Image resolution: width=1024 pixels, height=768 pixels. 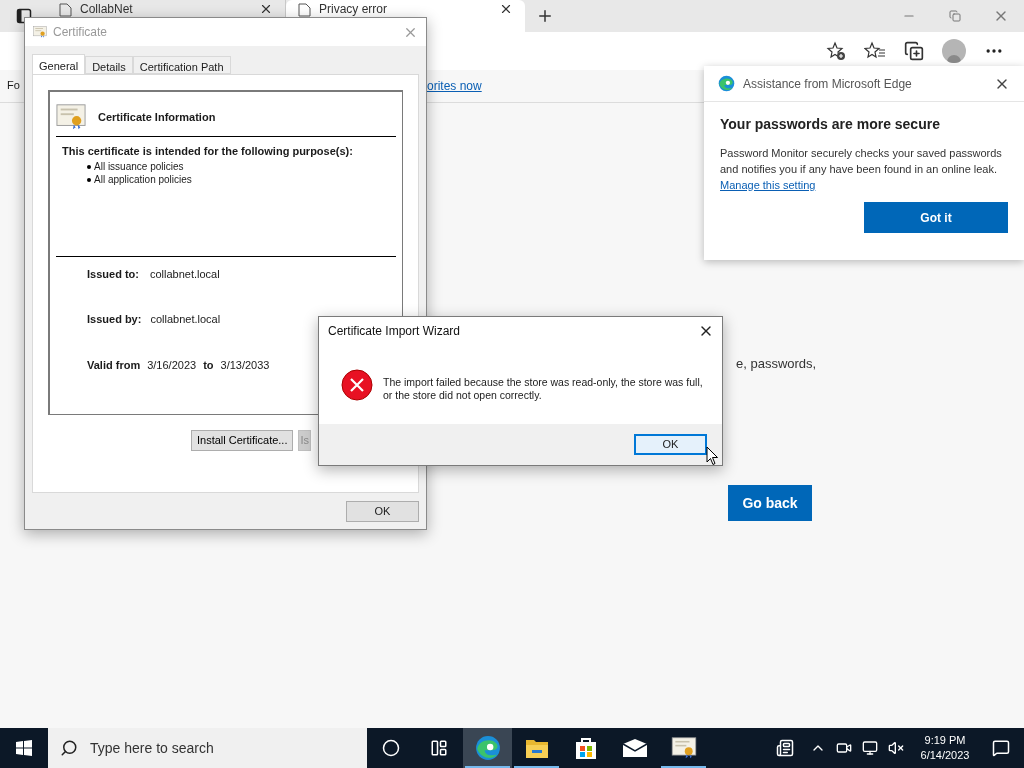 I want to click on favorites-bar-text: Fo, so click(x=13, y=85).